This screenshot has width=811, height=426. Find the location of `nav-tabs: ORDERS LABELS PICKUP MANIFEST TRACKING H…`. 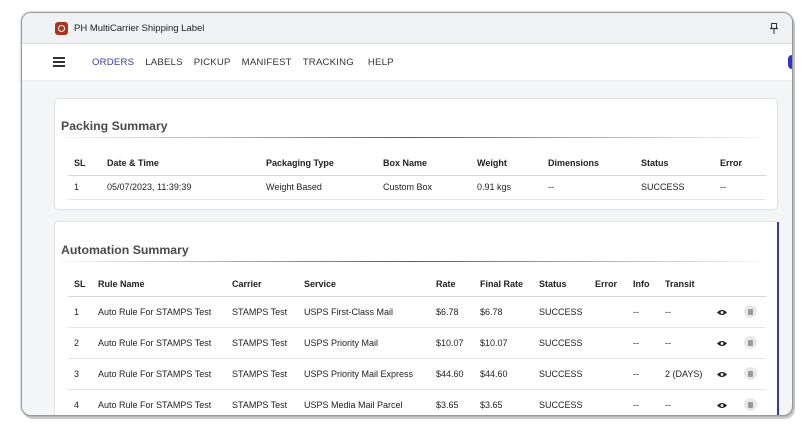

nav-tabs: ORDERS LABELS PICKUP MANIFEST TRACKING H… is located at coordinates (248, 62).